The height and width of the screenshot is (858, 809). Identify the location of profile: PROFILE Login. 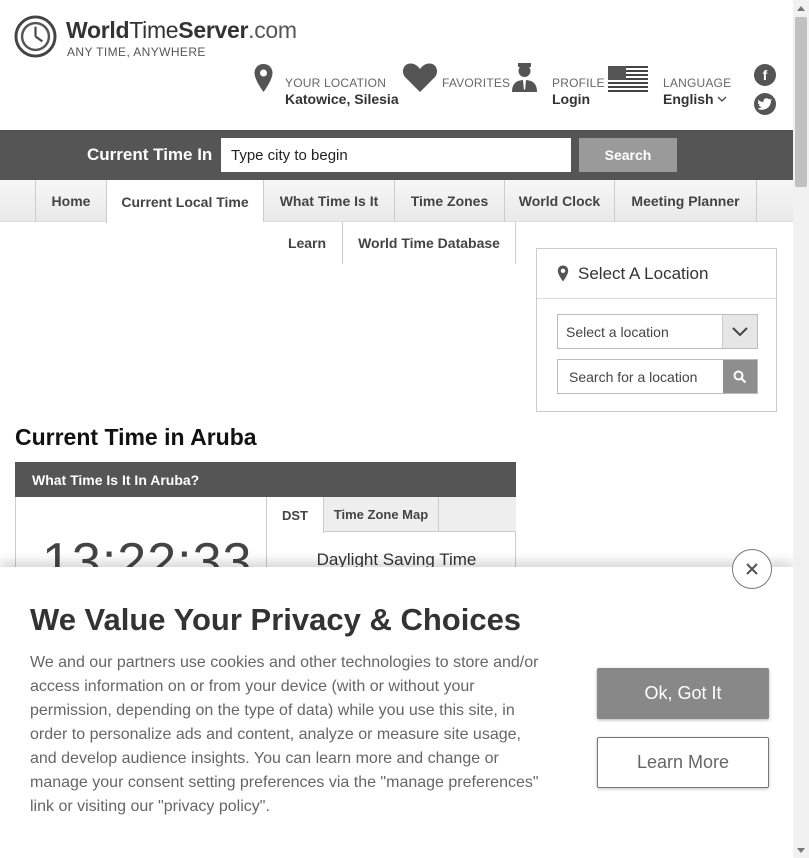
(558, 84).